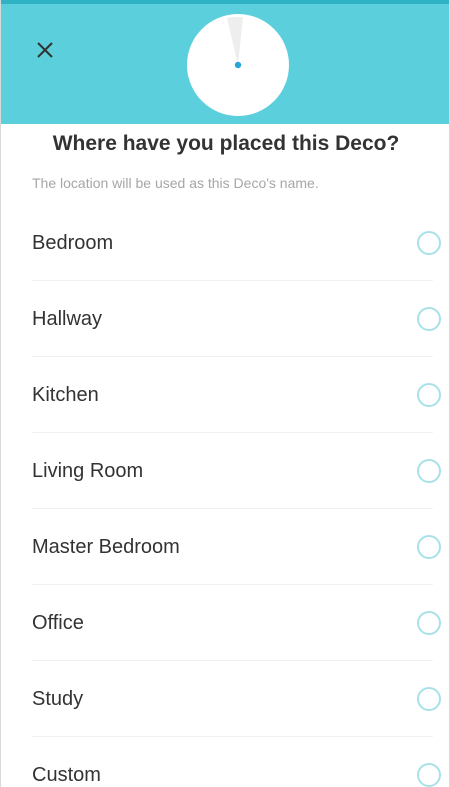 Image resolution: width=450 pixels, height=787 pixels. I want to click on location-label: Hallway, so click(67, 319).